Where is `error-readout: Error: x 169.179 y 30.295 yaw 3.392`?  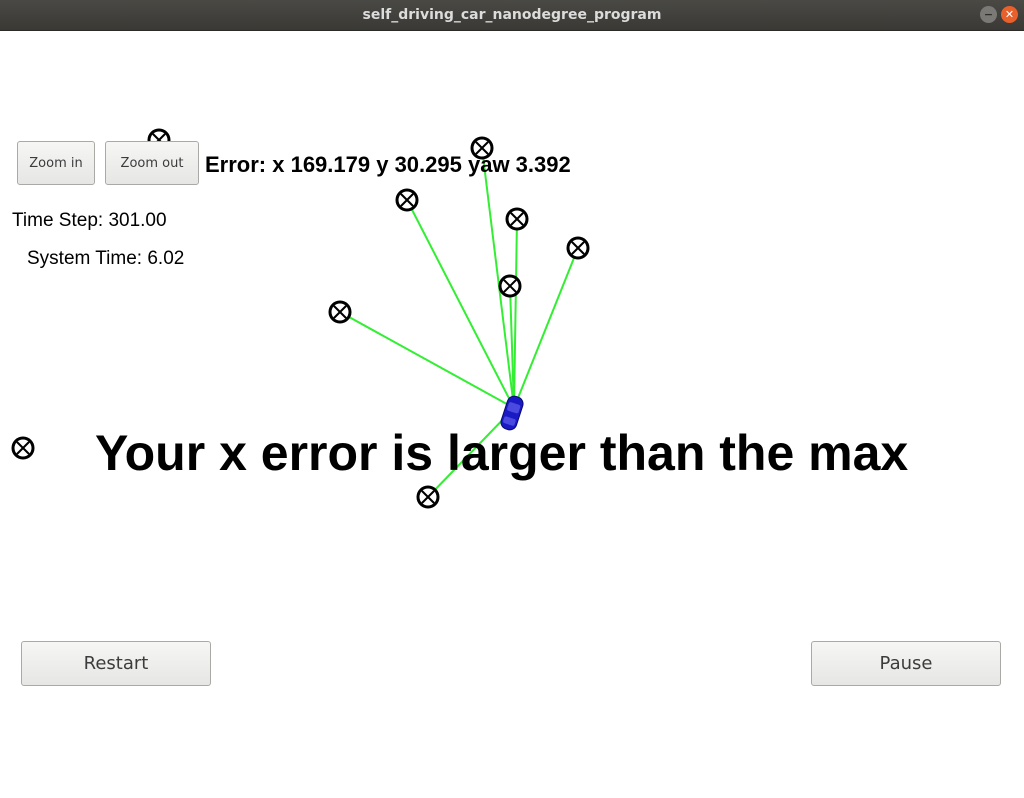 error-readout: Error: x 169.179 y 30.295 yaw 3.392 is located at coordinates (388, 164).